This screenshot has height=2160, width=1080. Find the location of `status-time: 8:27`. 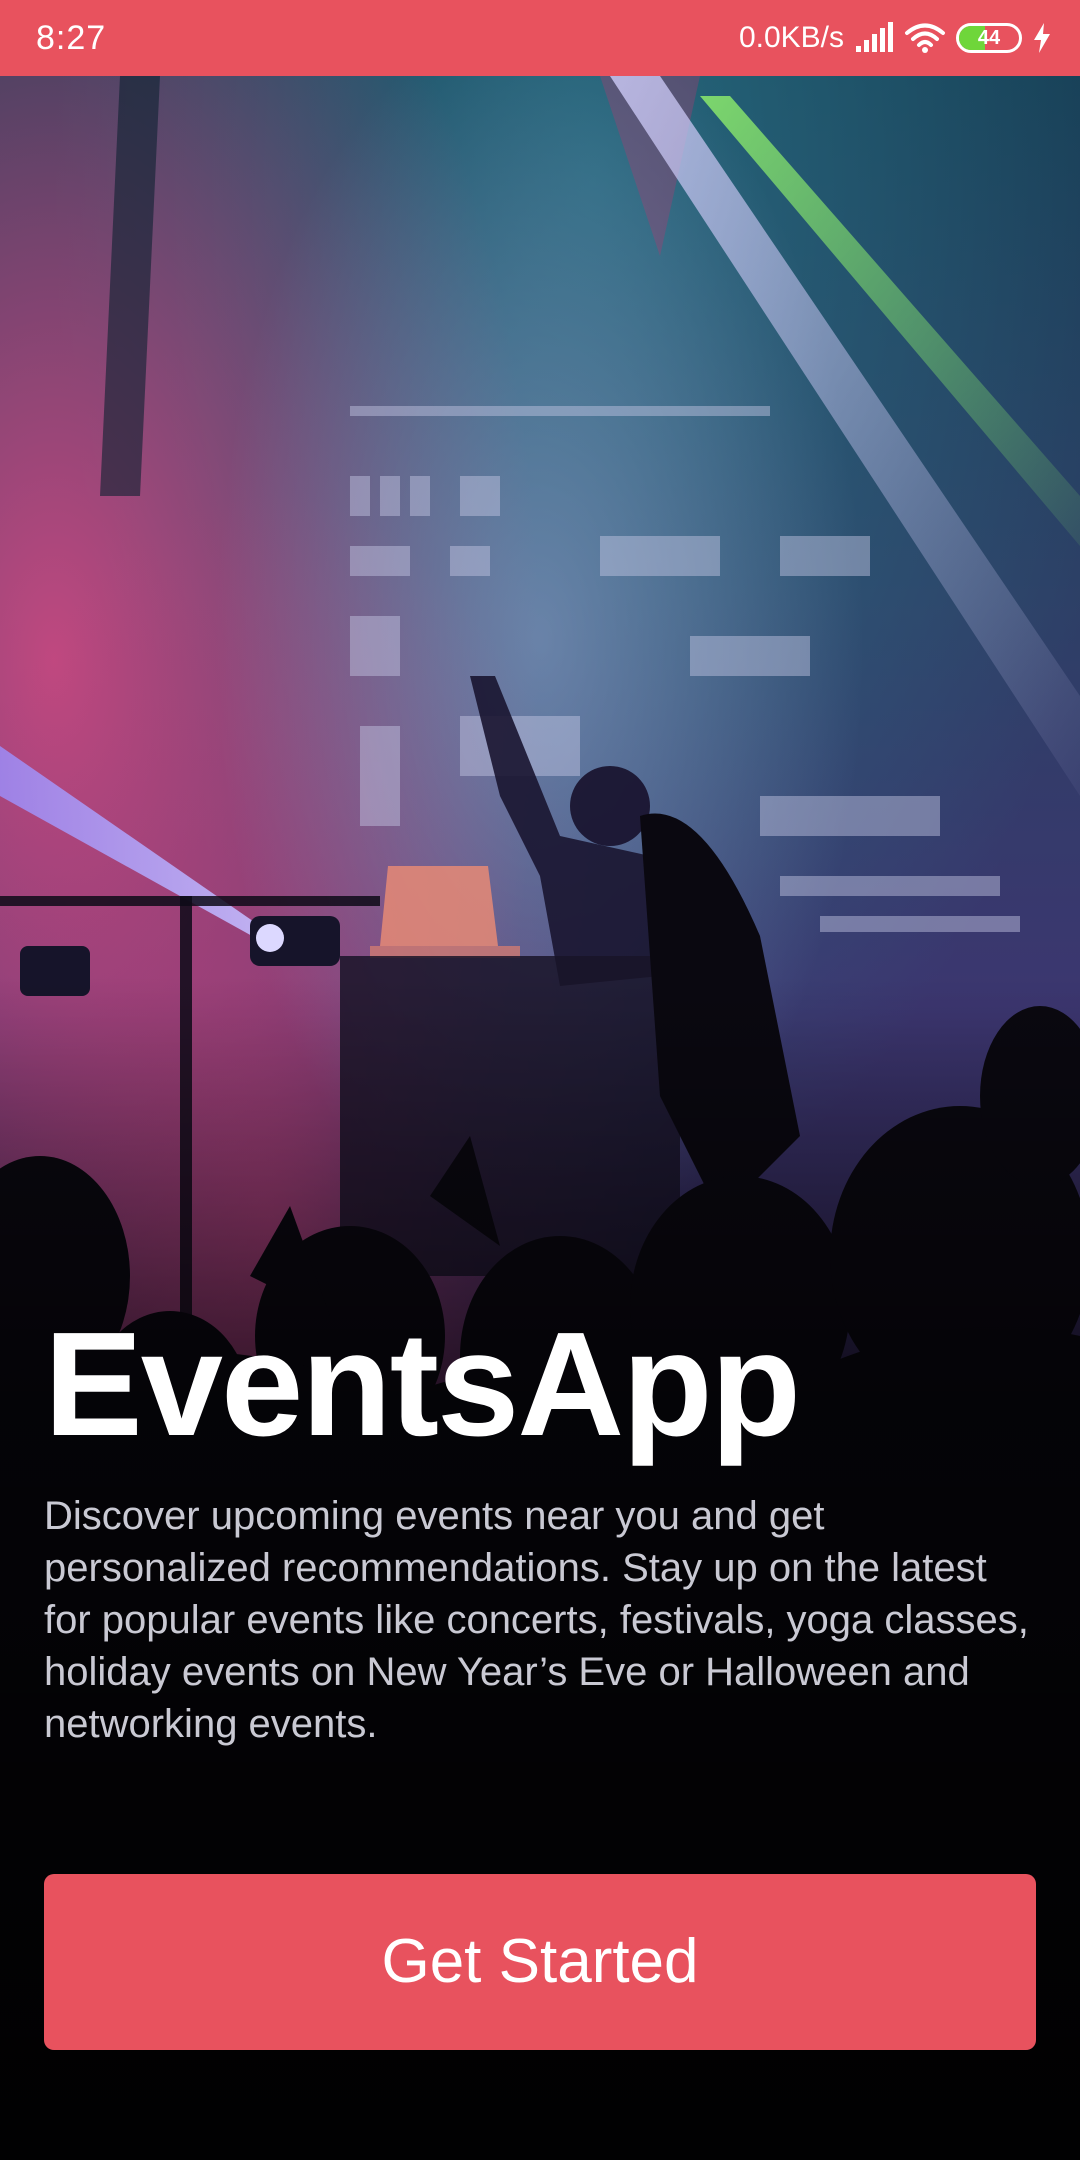

status-time: 8:27 is located at coordinates (71, 38).